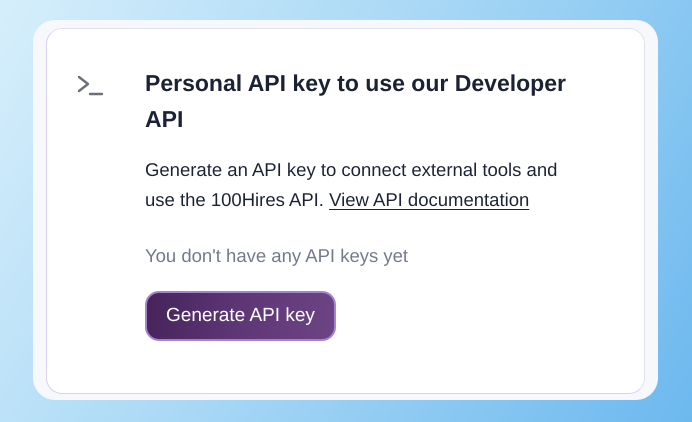 The width and height of the screenshot is (692, 422). Describe the element at coordinates (351, 185) in the screenshot. I see `card-description: Generate an API key to connect external tools and use the 100Hires API. View API documentation` at that location.